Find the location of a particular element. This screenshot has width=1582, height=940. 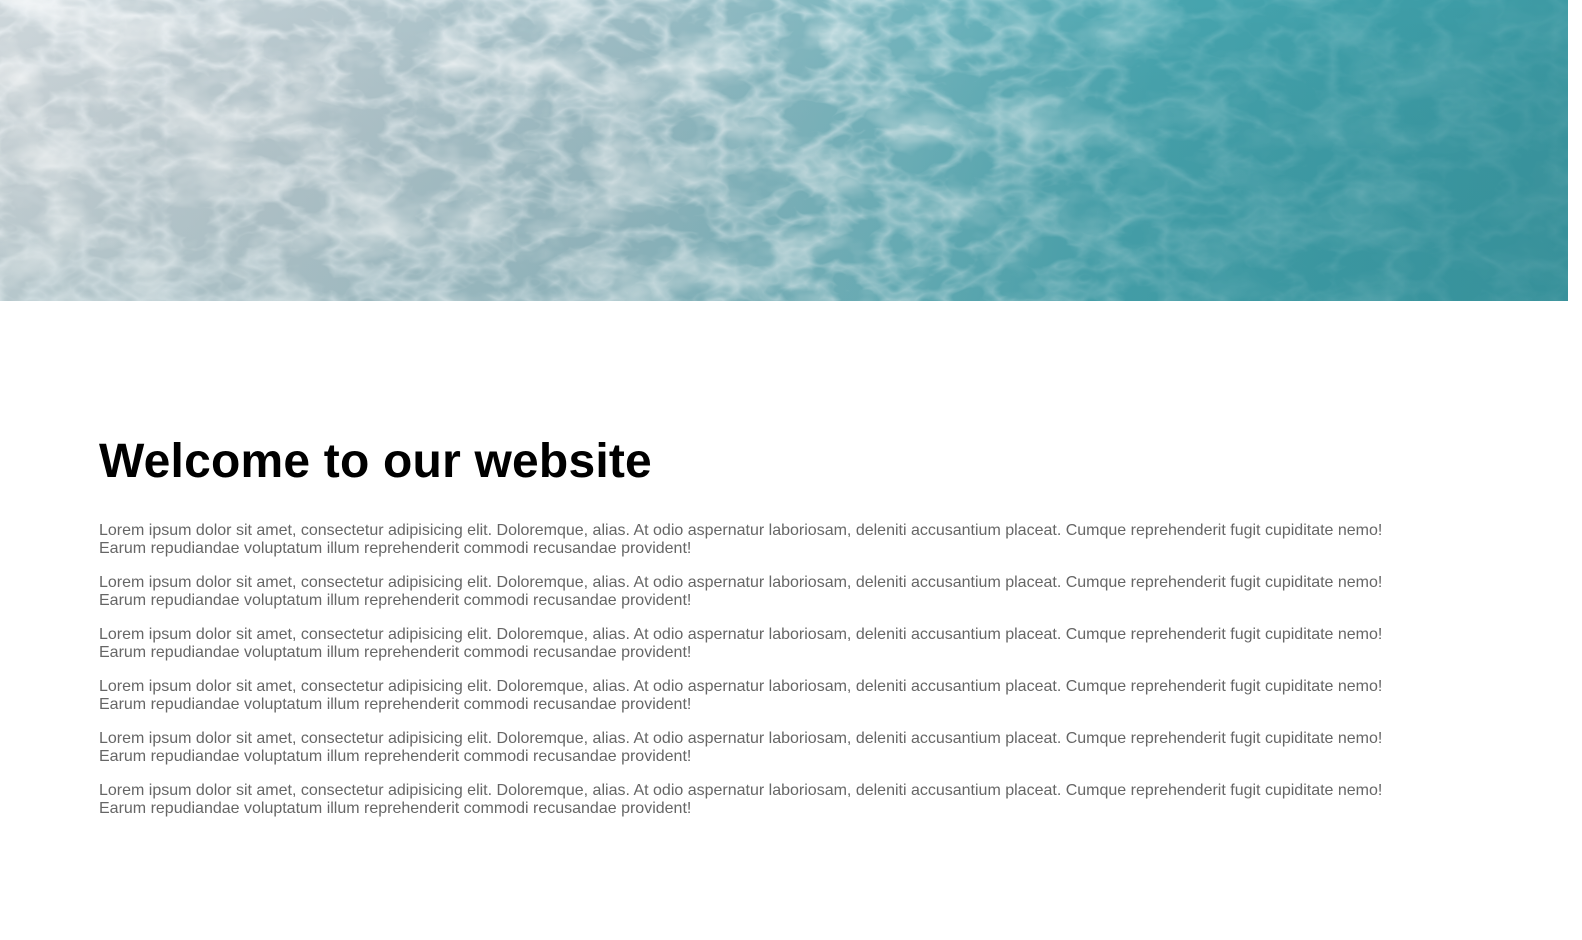

scrollbar-track is located at coordinates (1575, 470).